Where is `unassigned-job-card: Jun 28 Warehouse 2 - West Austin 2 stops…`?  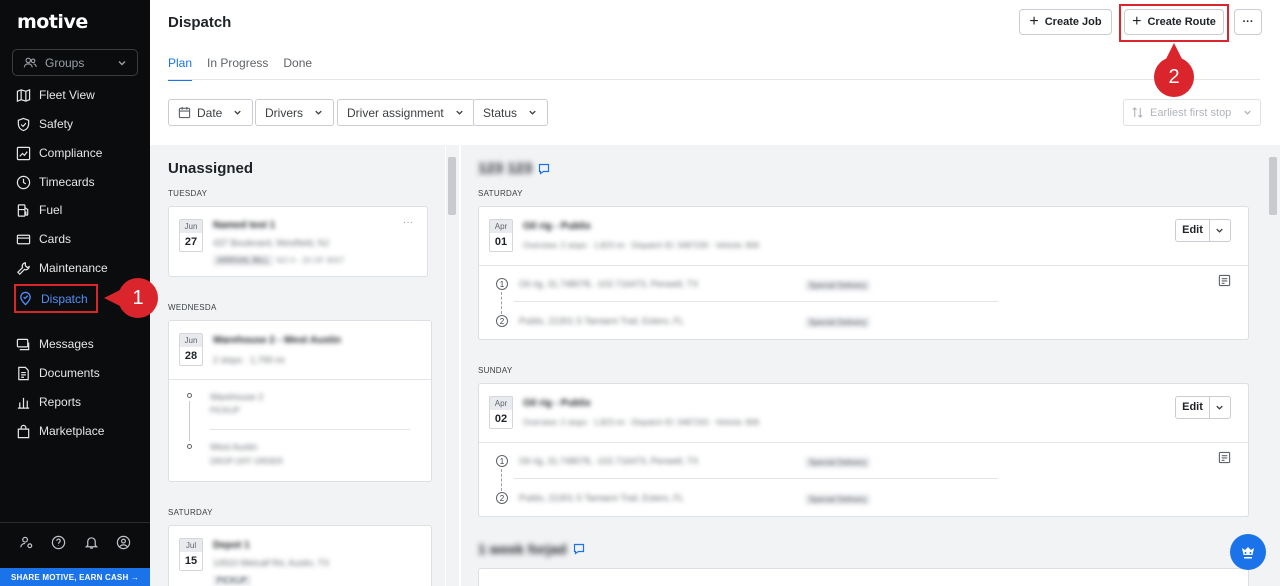
unassigned-job-card: Jun 28 Warehouse 2 - West Austin 2 stops… is located at coordinates (300, 401).